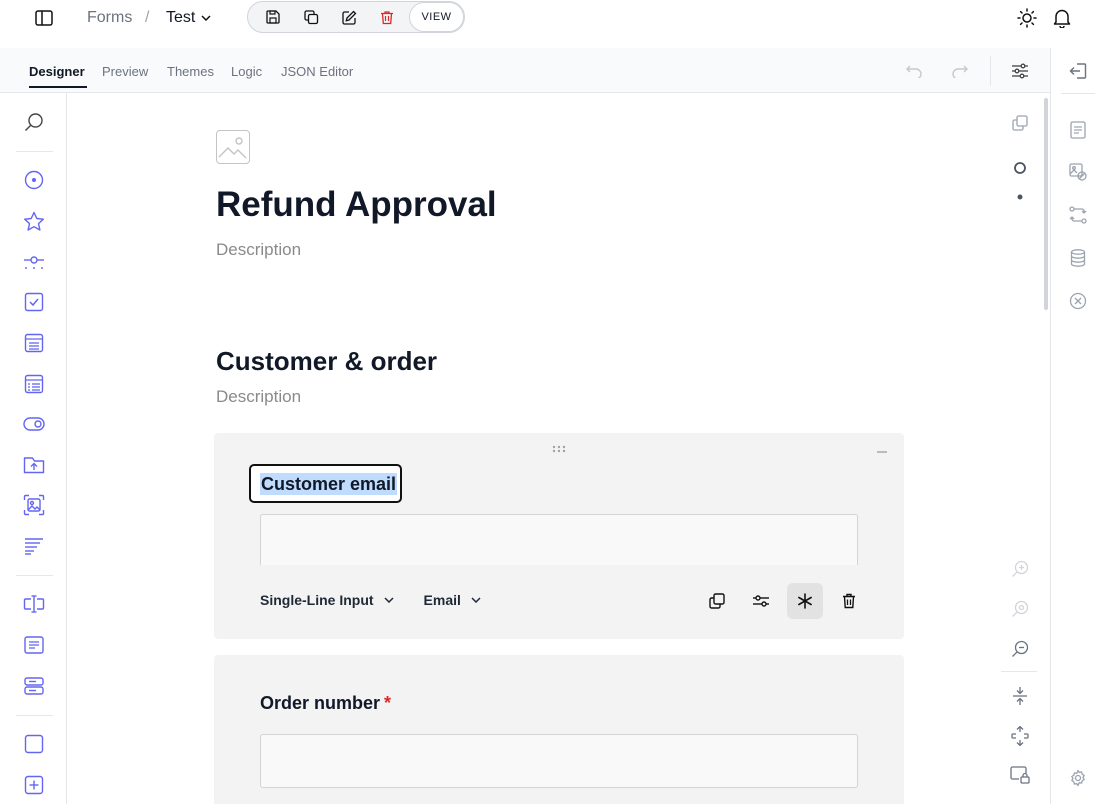  I want to click on panel-divider, so click(1078, 93).